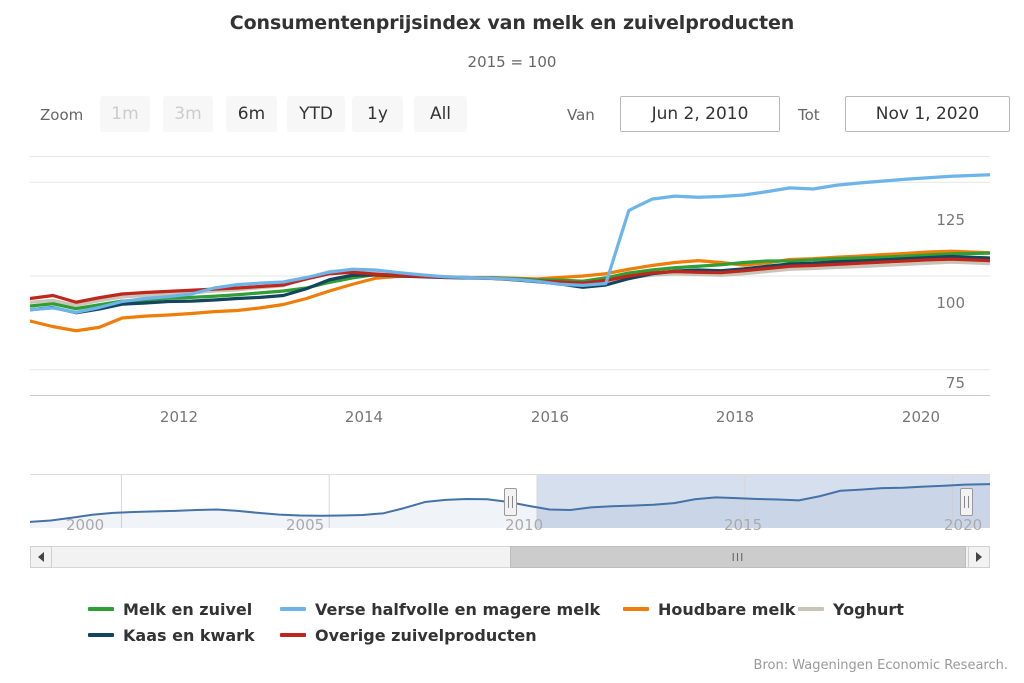 The height and width of the screenshot is (683, 1024). Describe the element at coordinates (743, 525) in the screenshot. I see `navigator-label-2015: 2015` at that location.